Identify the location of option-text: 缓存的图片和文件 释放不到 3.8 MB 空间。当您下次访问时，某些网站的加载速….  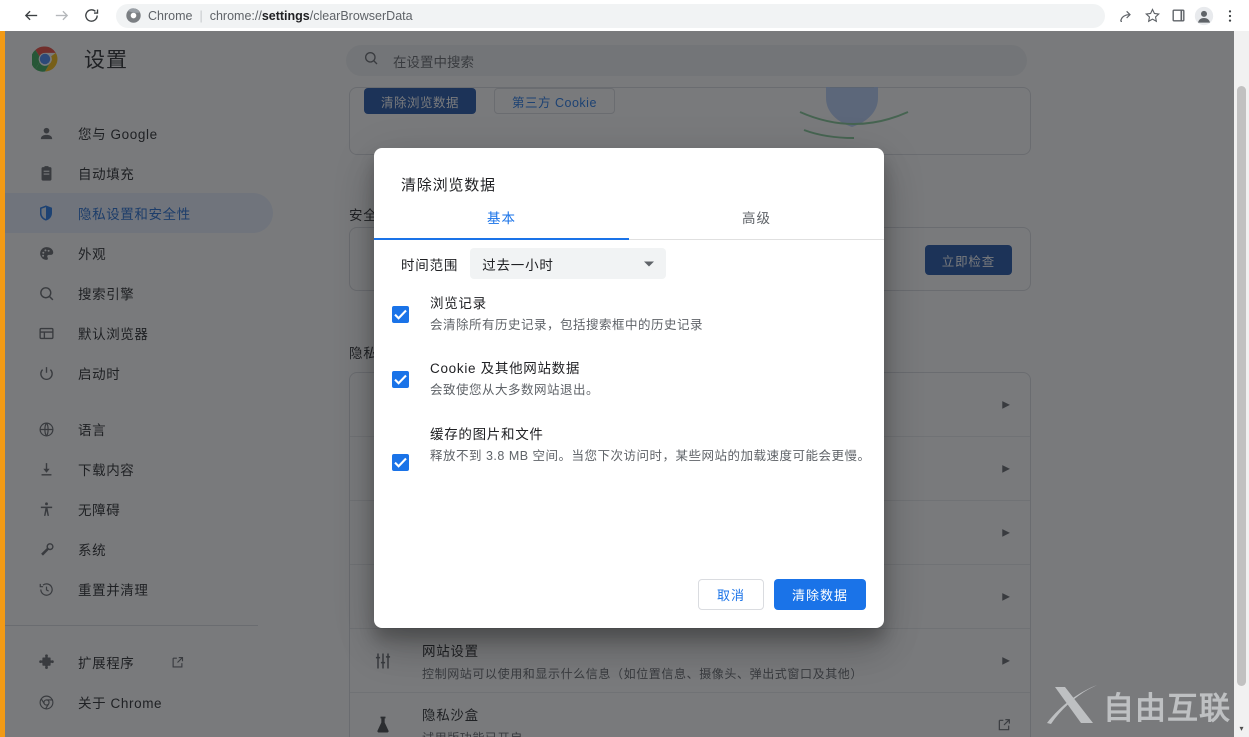
(652, 447).